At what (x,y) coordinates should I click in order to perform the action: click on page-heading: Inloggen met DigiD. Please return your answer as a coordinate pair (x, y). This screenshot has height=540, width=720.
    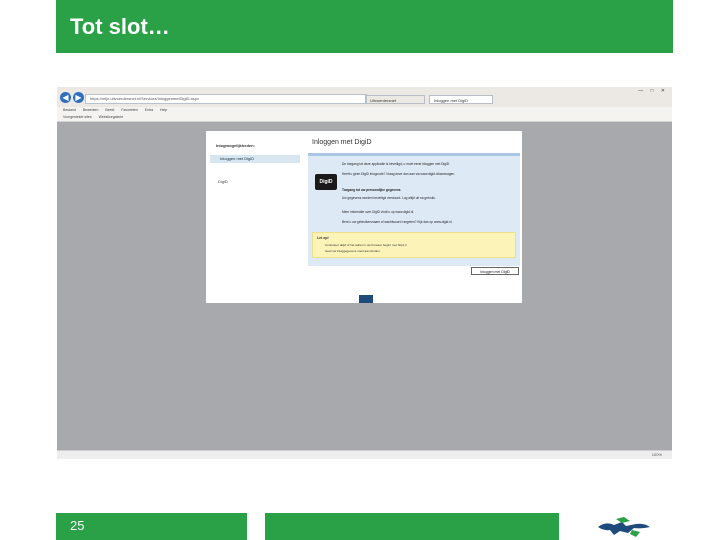
    Looking at the image, I should click on (342, 142).